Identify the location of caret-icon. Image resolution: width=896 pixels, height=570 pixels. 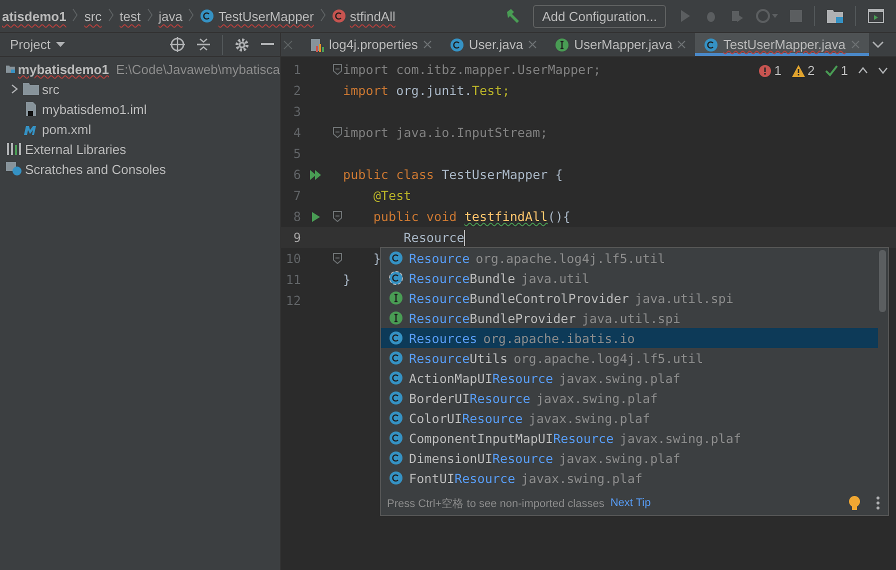
(61, 45).